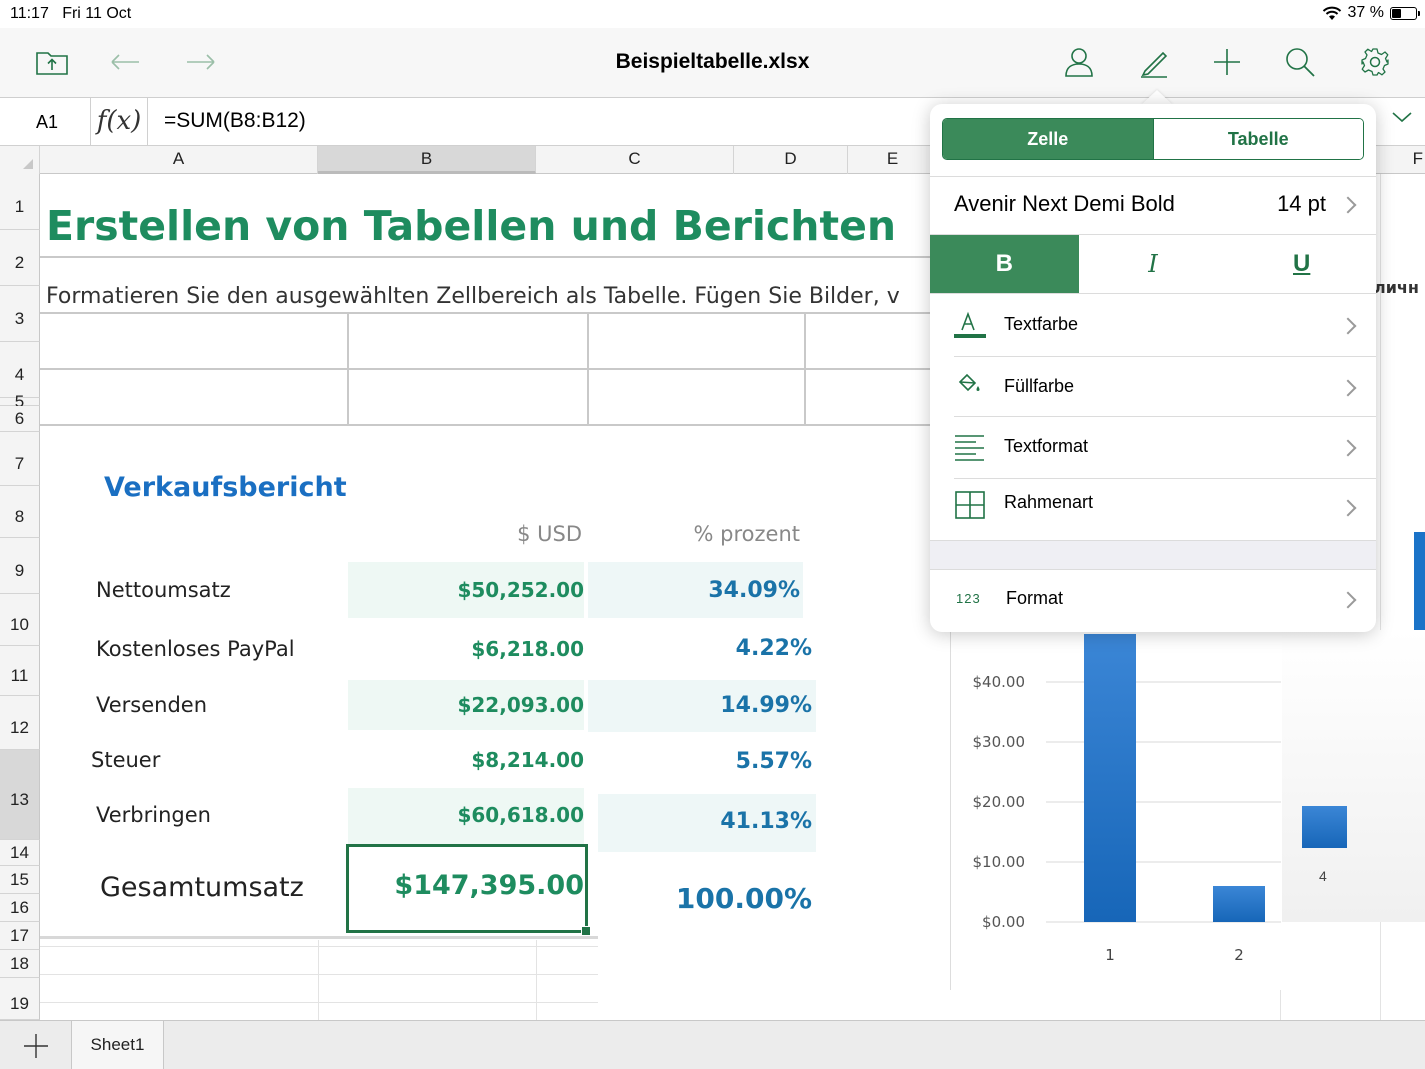 The height and width of the screenshot is (1069, 1425). I want to click on share-people-button, so click(1079, 62).